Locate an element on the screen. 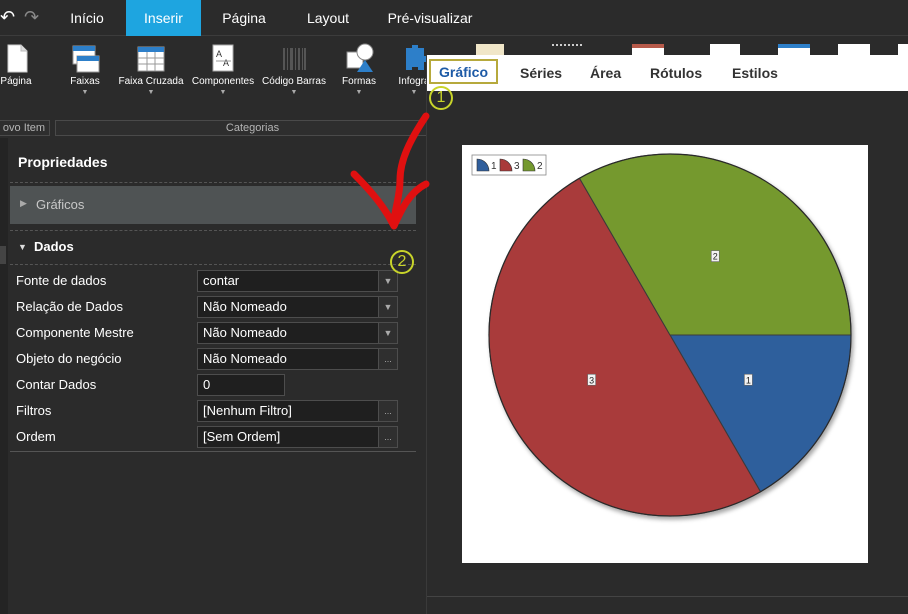 The height and width of the screenshot is (614, 908). redo-icon: ↷ is located at coordinates (31, 17).